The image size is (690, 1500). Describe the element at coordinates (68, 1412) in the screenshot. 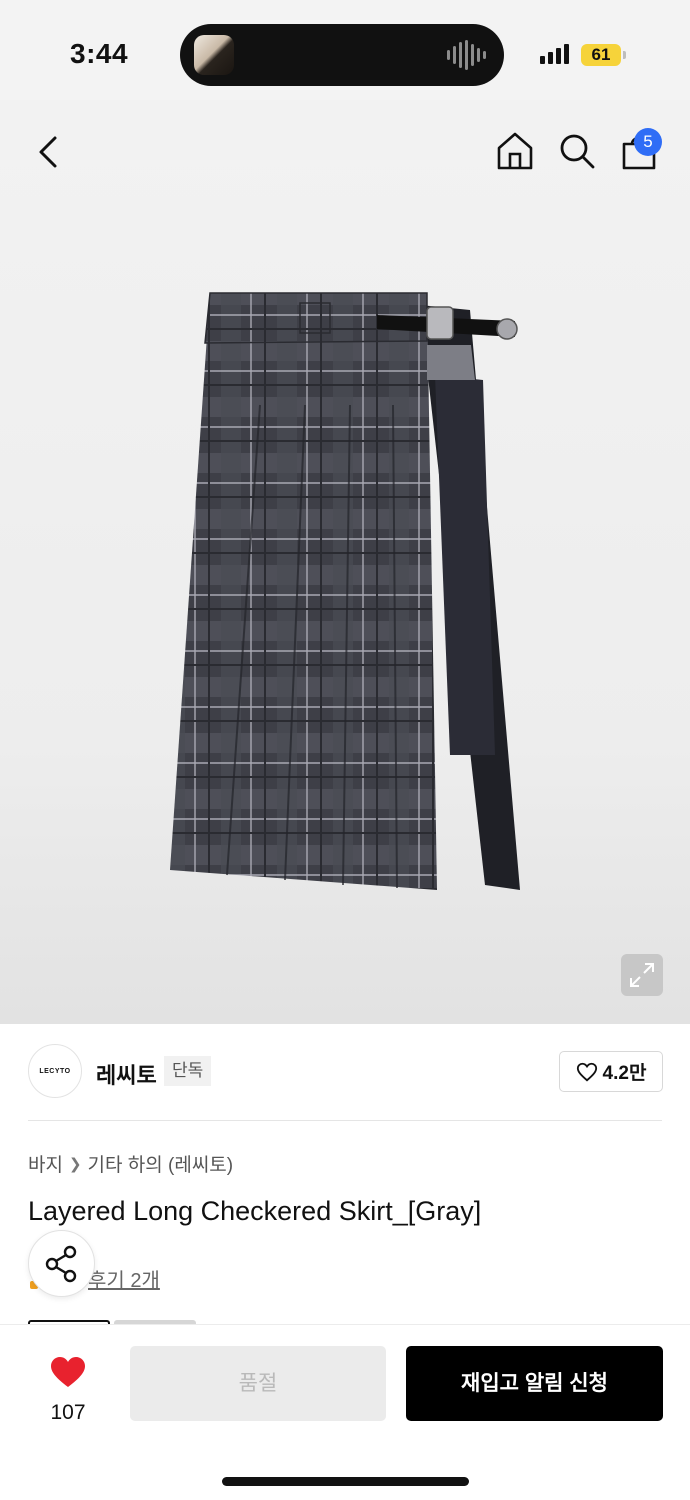

I see `wishlist-count: 107` at that location.